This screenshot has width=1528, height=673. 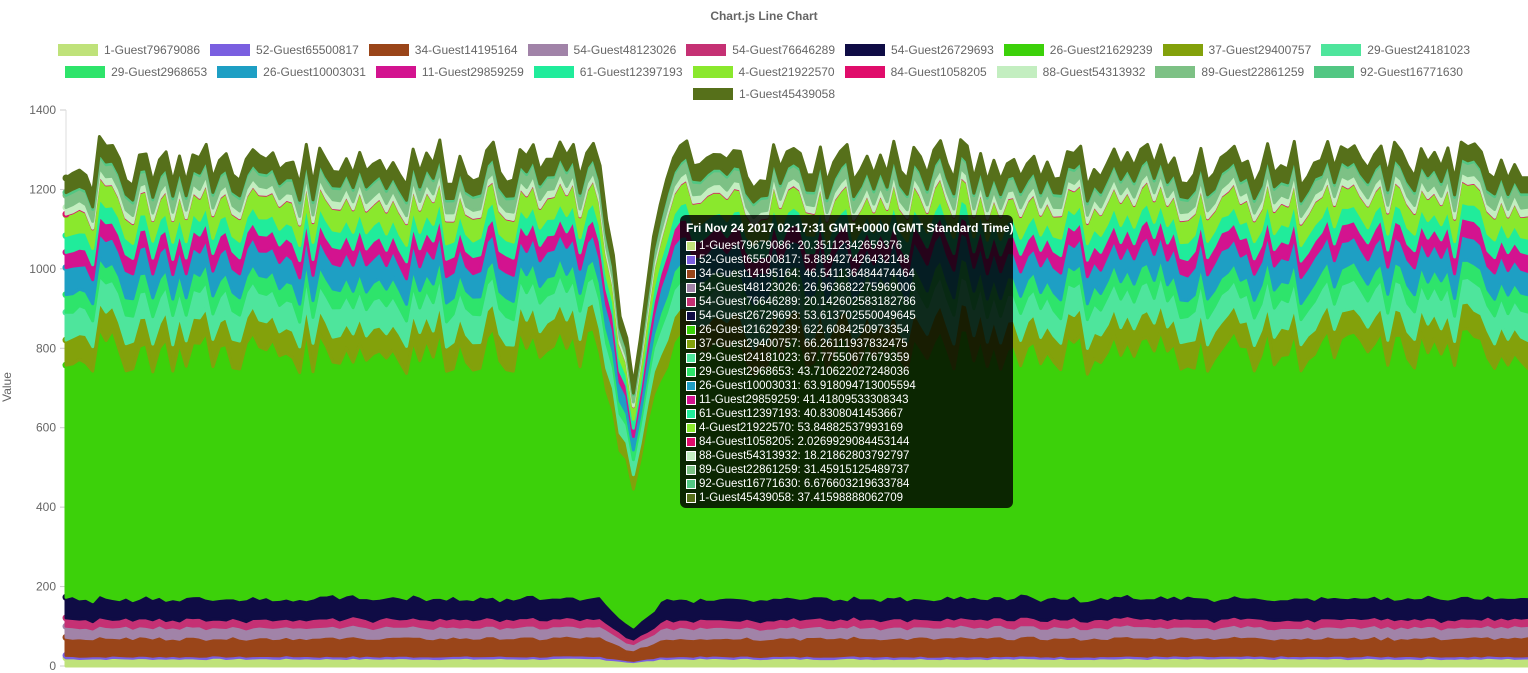 What do you see at coordinates (42, 110) in the screenshot?
I see `y-tick-label: 1400` at bounding box center [42, 110].